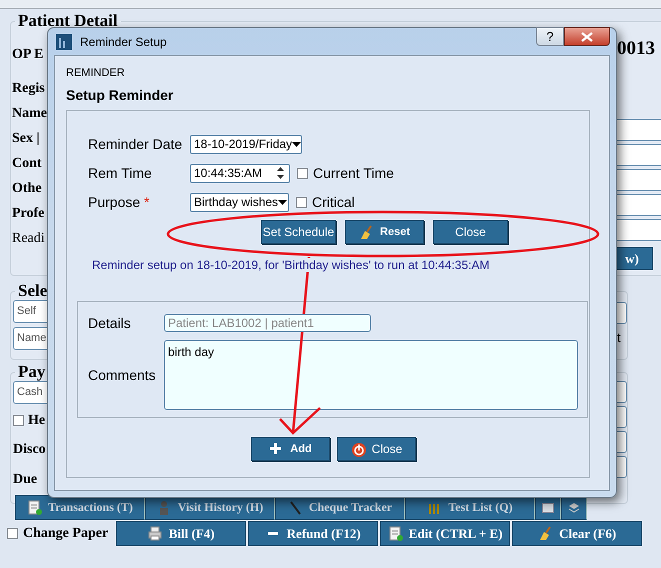 The height and width of the screenshot is (568, 661). What do you see at coordinates (123, 41) in the screenshot?
I see `window-title: Reminder Setup` at bounding box center [123, 41].